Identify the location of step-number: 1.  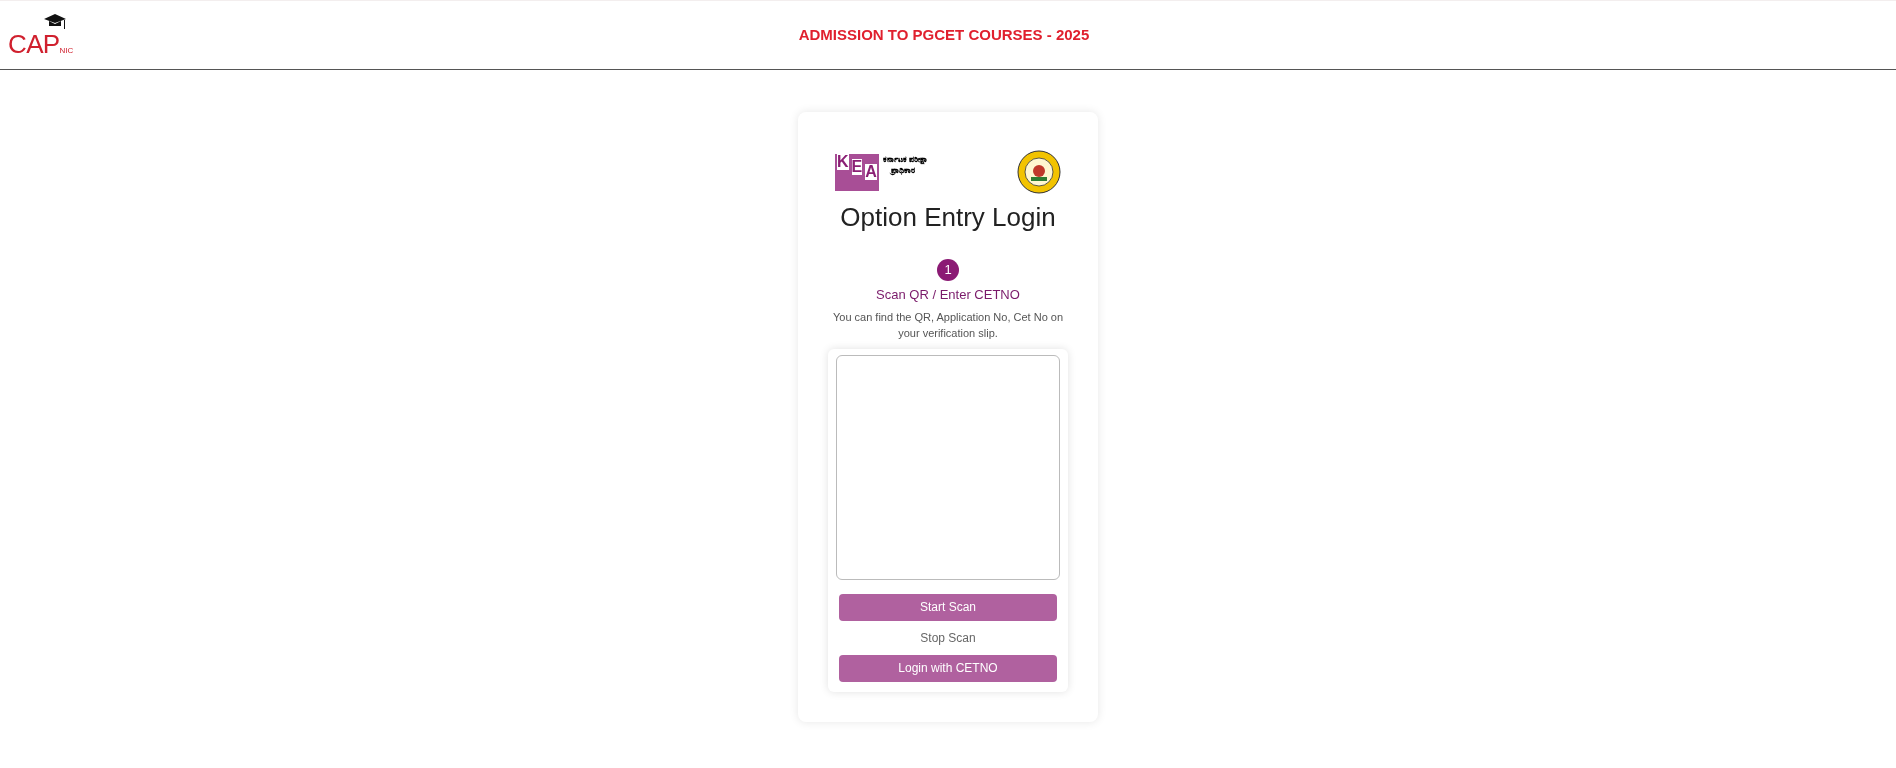
(948, 270).